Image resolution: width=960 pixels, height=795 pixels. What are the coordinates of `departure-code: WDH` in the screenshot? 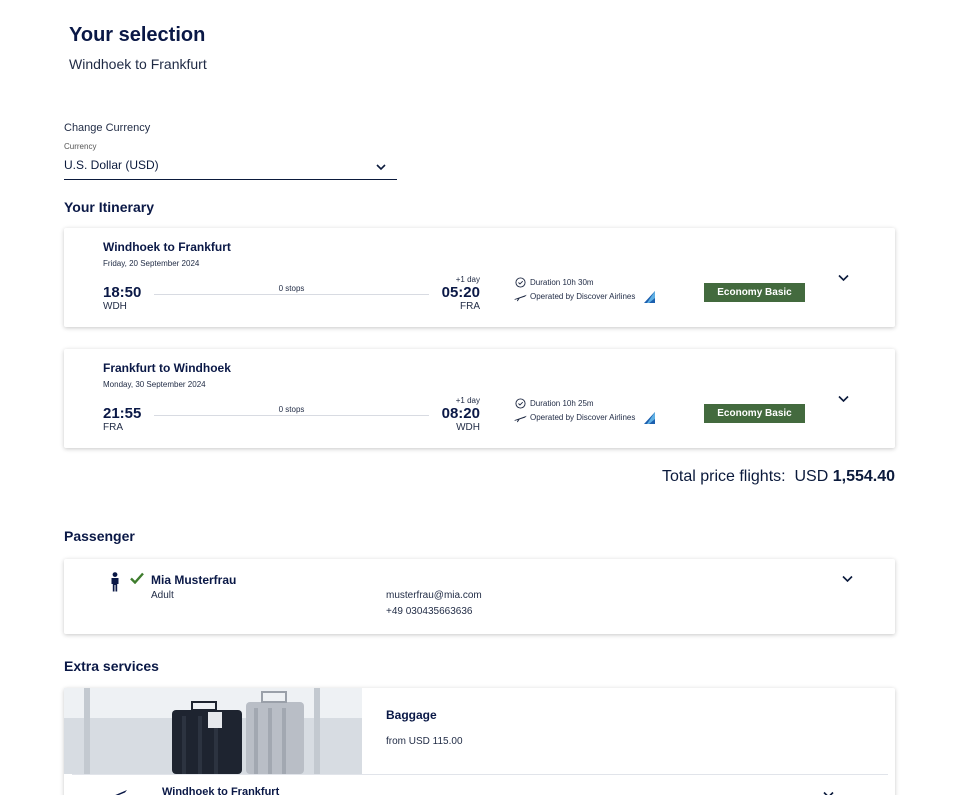 It's located at (115, 306).